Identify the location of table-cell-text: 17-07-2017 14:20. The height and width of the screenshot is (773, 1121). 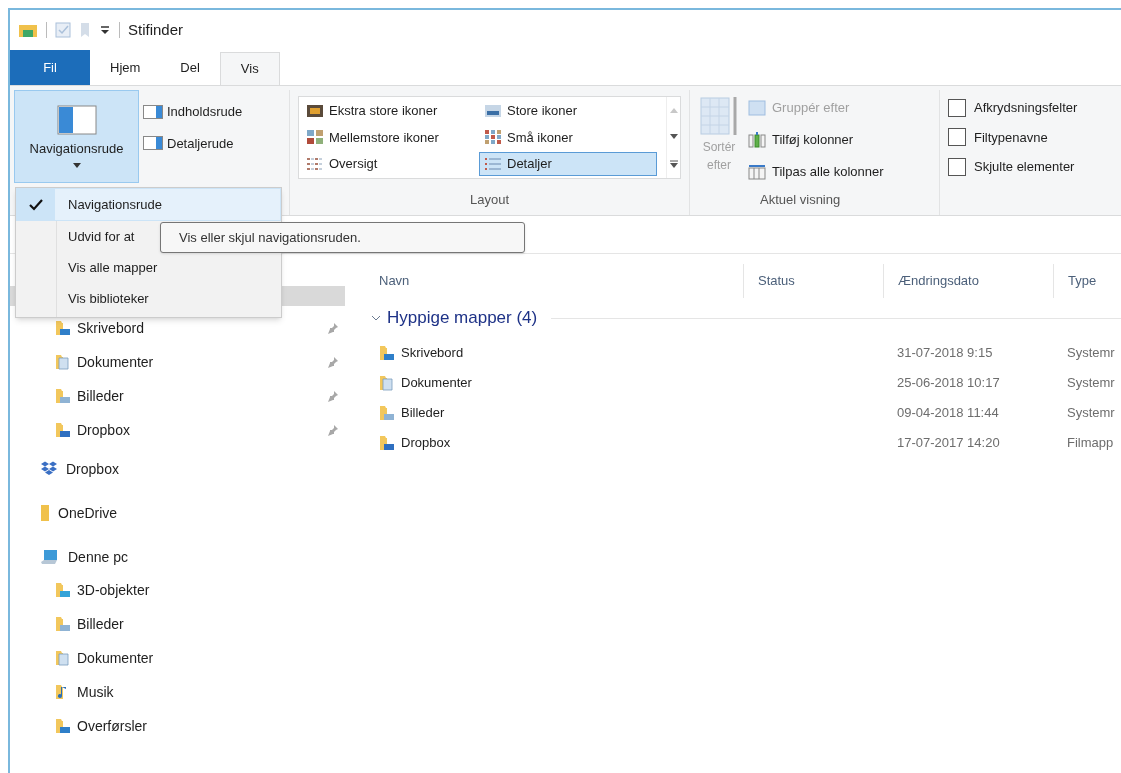
(948, 443).